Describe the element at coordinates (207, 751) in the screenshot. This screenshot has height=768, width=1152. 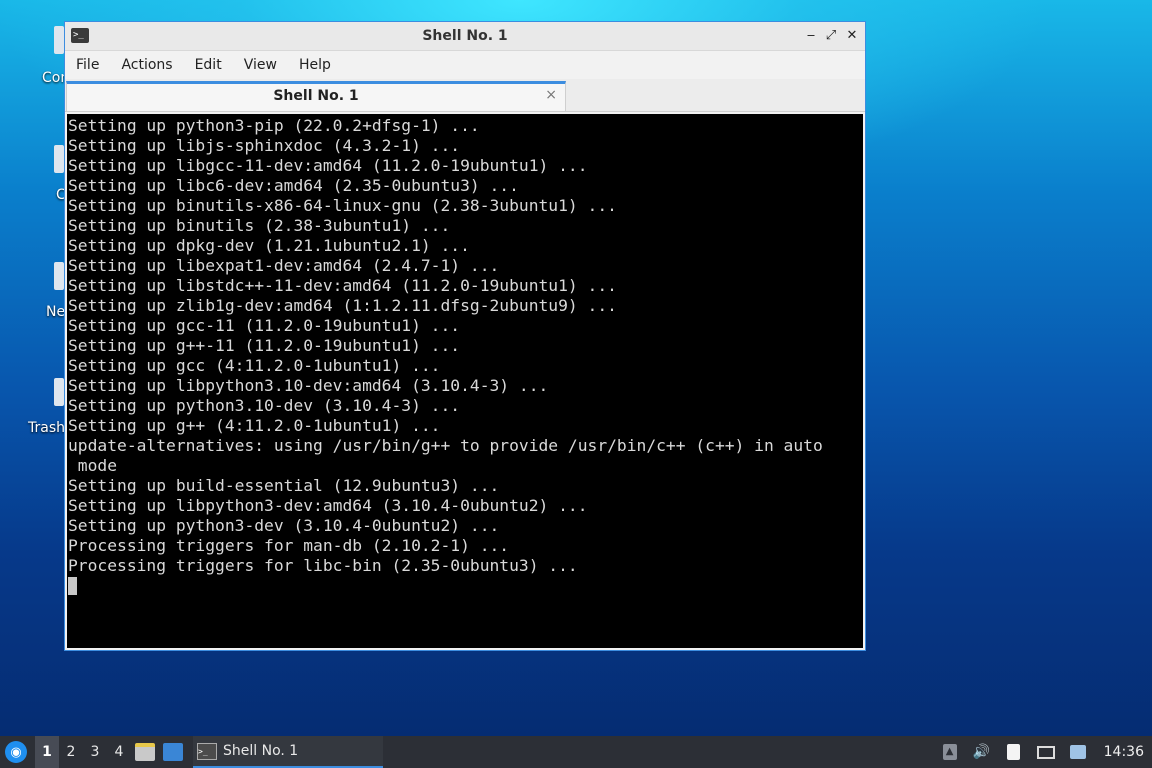
I see `terminal-app-icon: >_` at that location.